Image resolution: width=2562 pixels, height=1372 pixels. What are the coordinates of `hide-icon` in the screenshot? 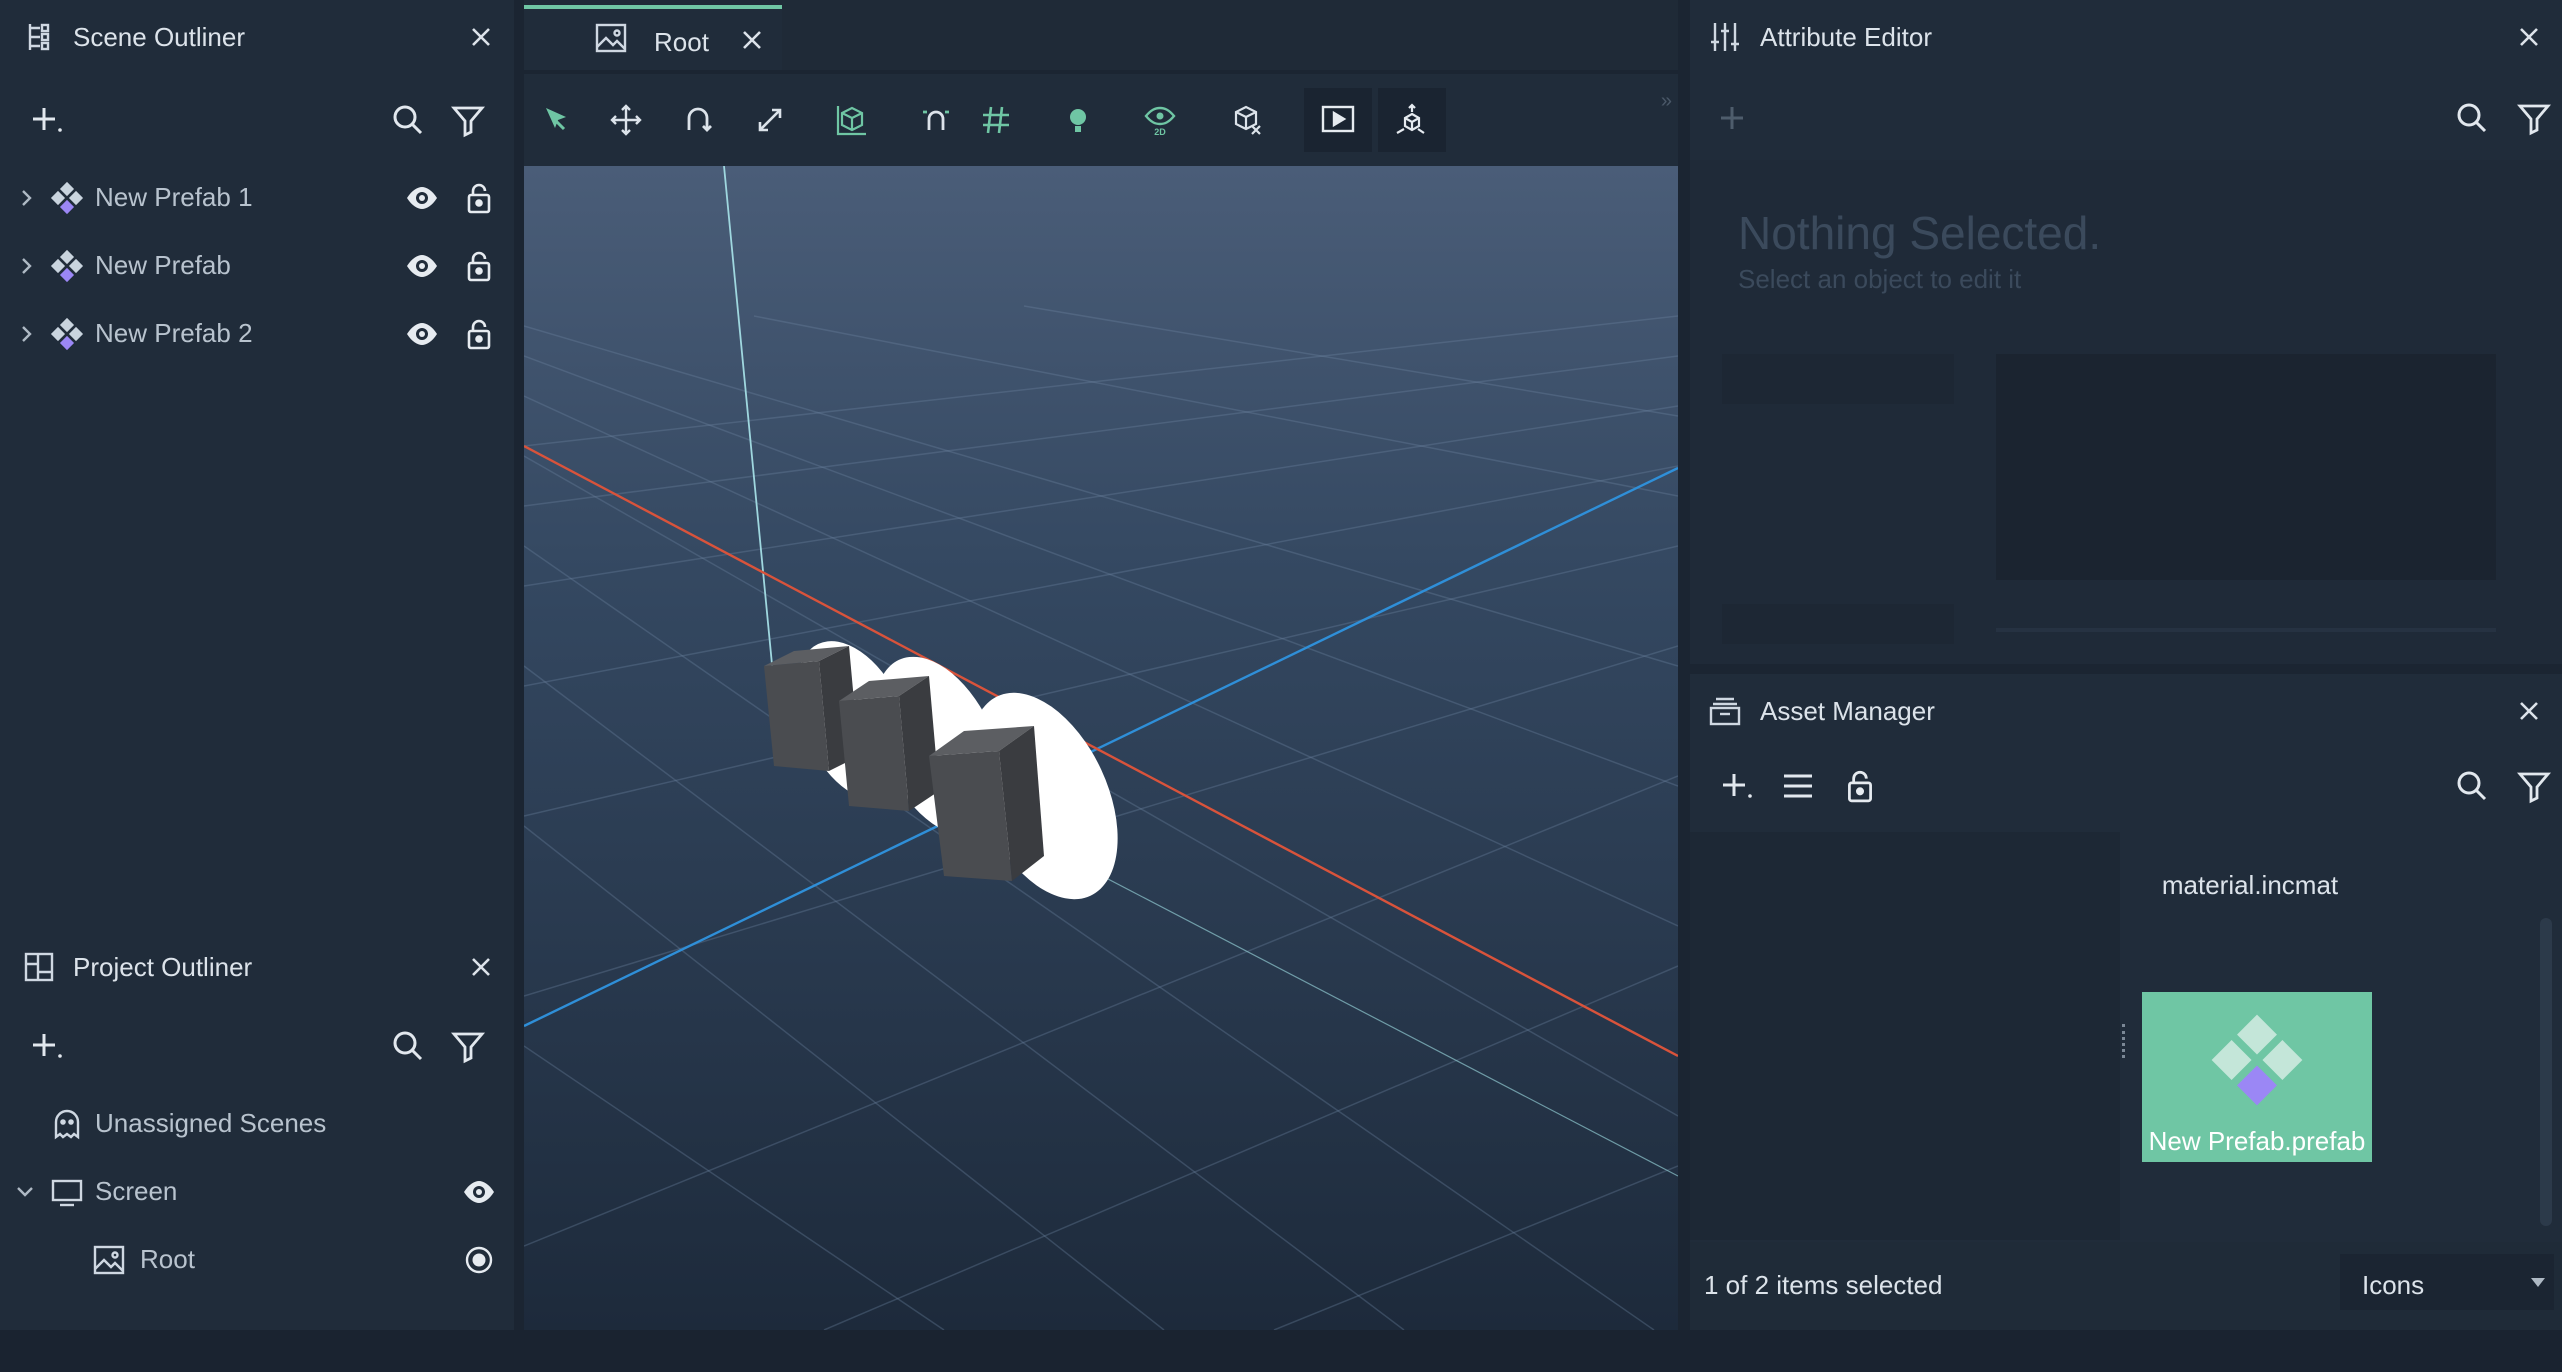 It's located at (1246, 120).